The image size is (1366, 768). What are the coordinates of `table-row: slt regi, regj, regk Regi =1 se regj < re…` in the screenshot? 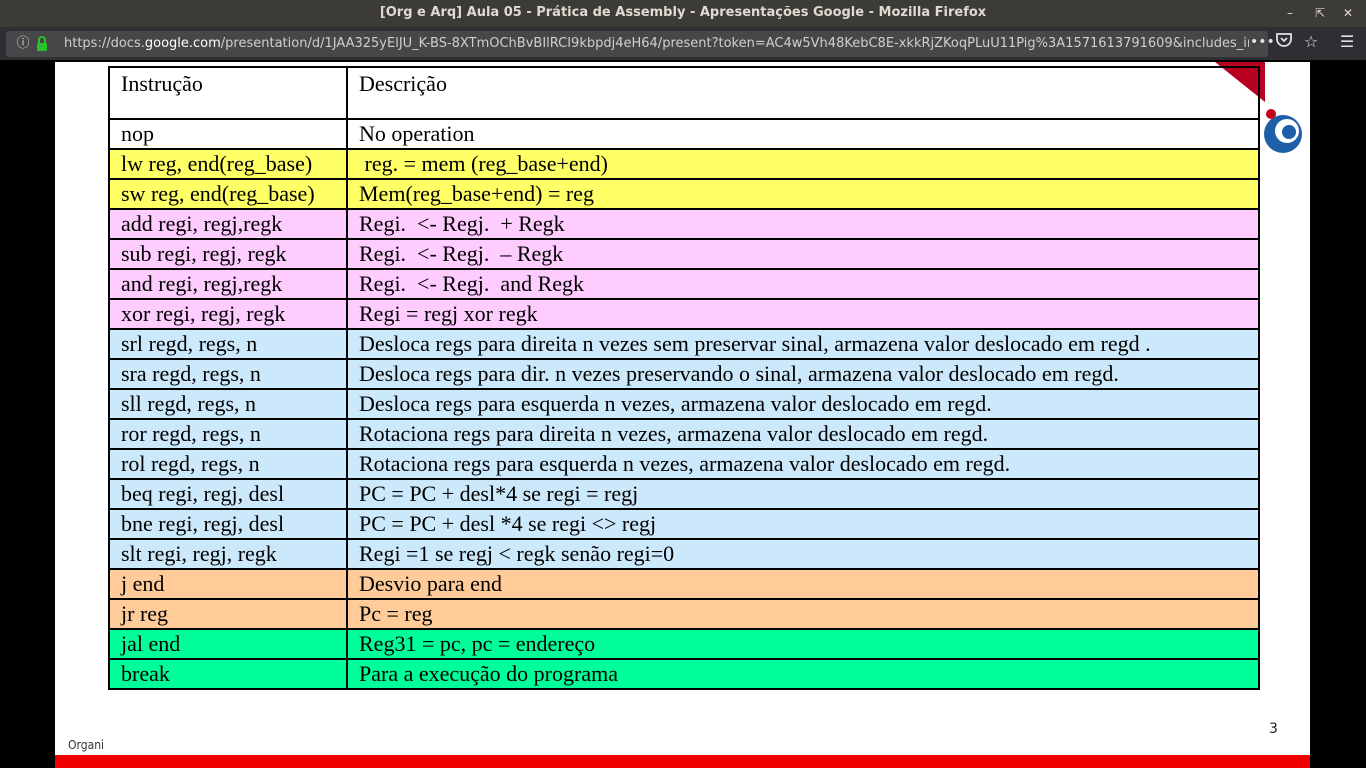 It's located at (684, 554).